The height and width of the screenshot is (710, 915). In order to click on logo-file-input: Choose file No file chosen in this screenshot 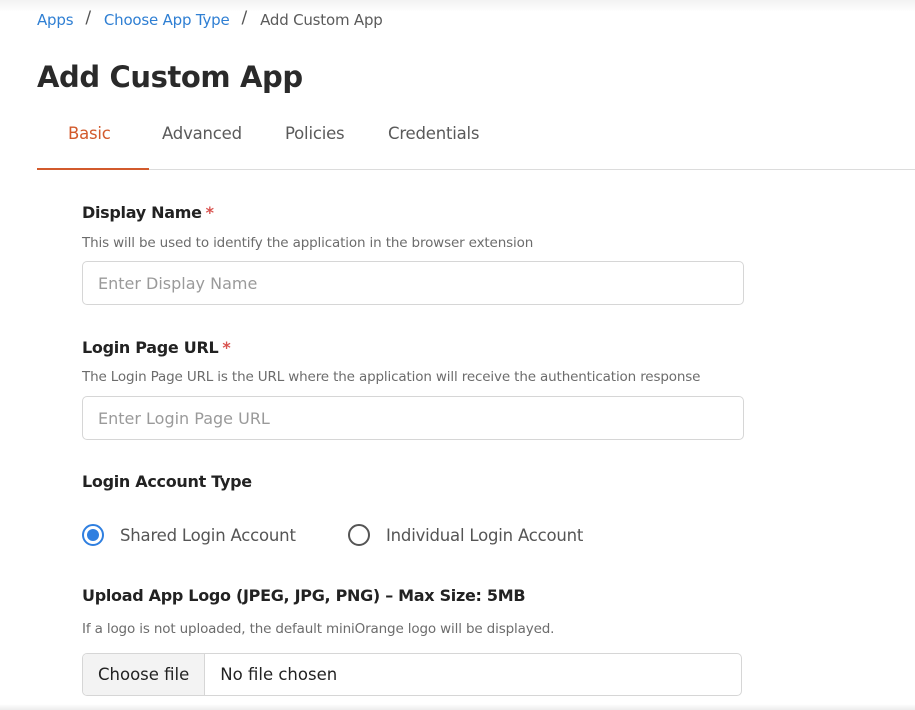, I will do `click(412, 674)`.